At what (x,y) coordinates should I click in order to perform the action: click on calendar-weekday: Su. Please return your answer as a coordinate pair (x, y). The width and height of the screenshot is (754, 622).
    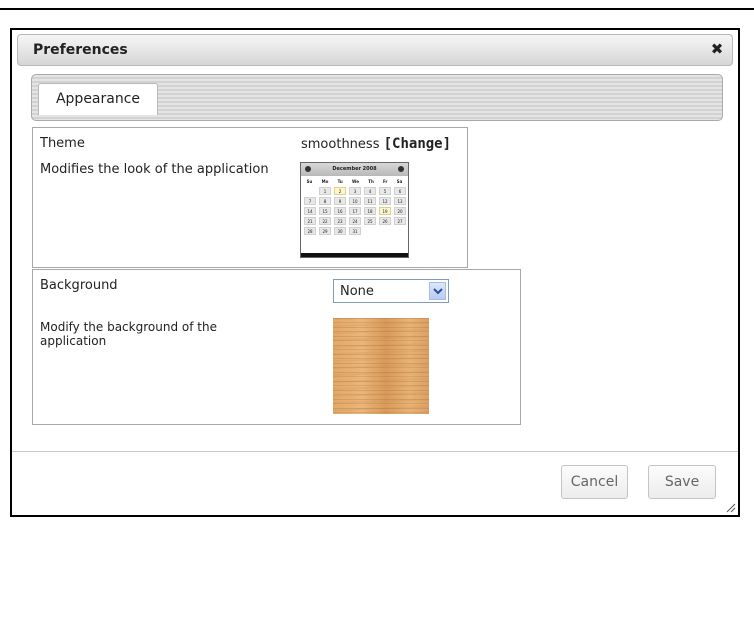
    Looking at the image, I should click on (309, 181).